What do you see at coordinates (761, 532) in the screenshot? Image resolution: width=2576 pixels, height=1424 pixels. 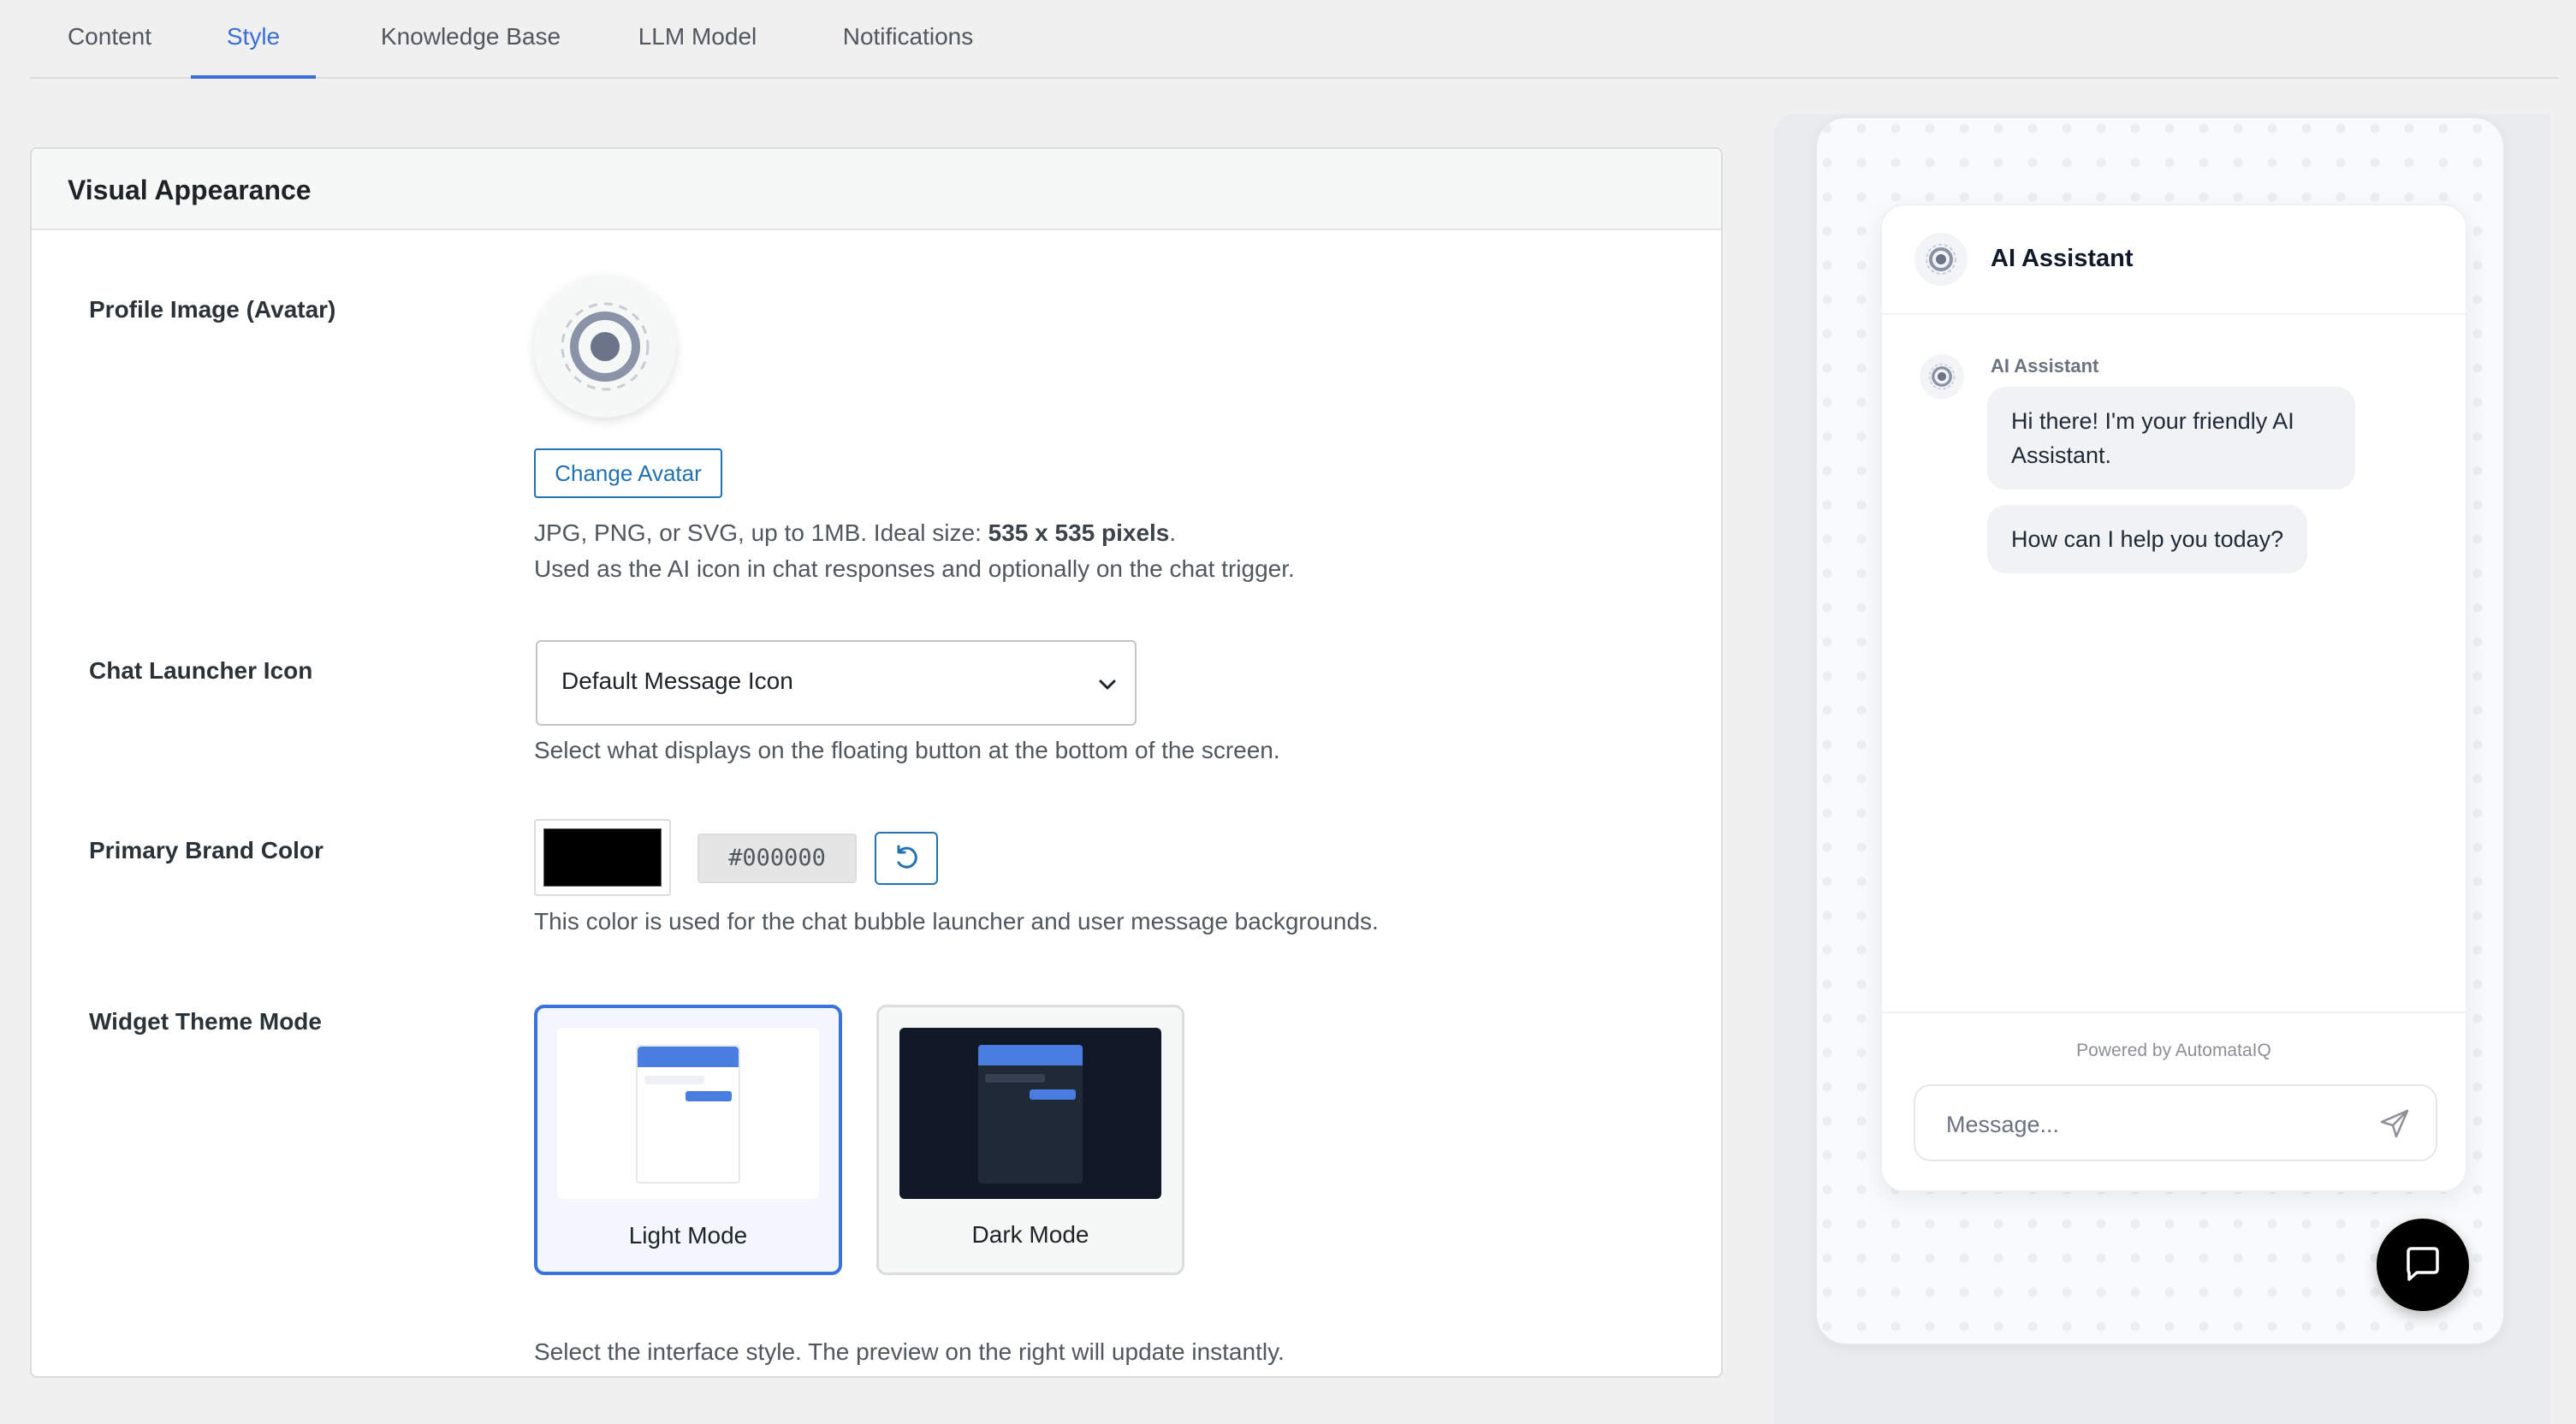 I see `avatar-help-prefix: JPG, PNG, or SVG, up to 1MB. Ideal size:` at bounding box center [761, 532].